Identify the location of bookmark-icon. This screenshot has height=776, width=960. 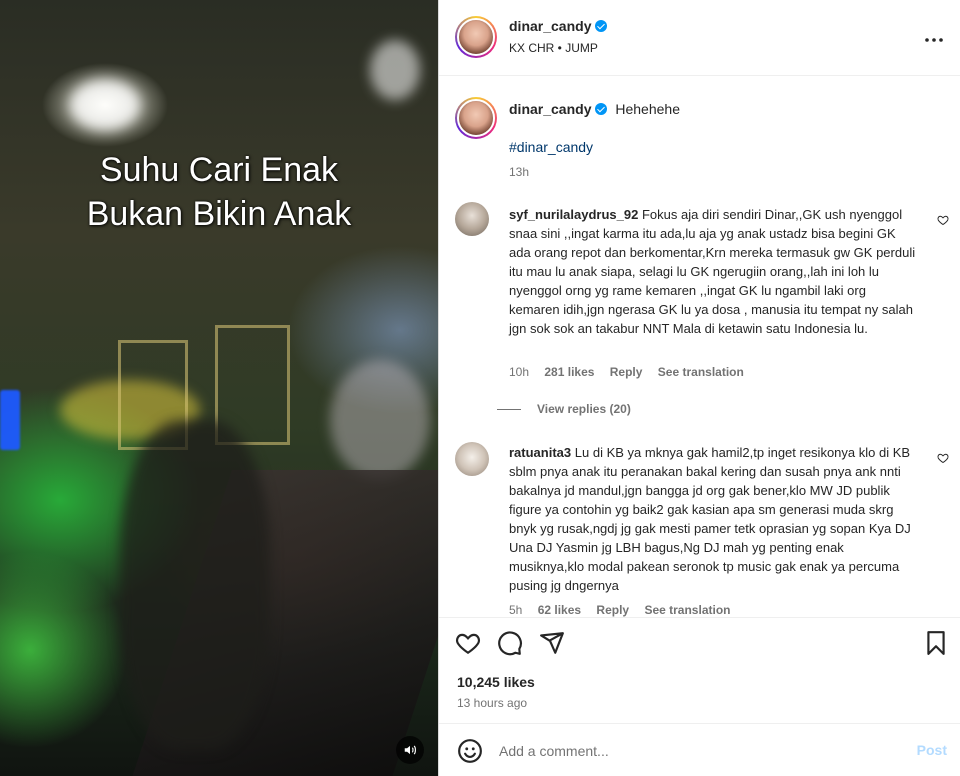
(936, 643).